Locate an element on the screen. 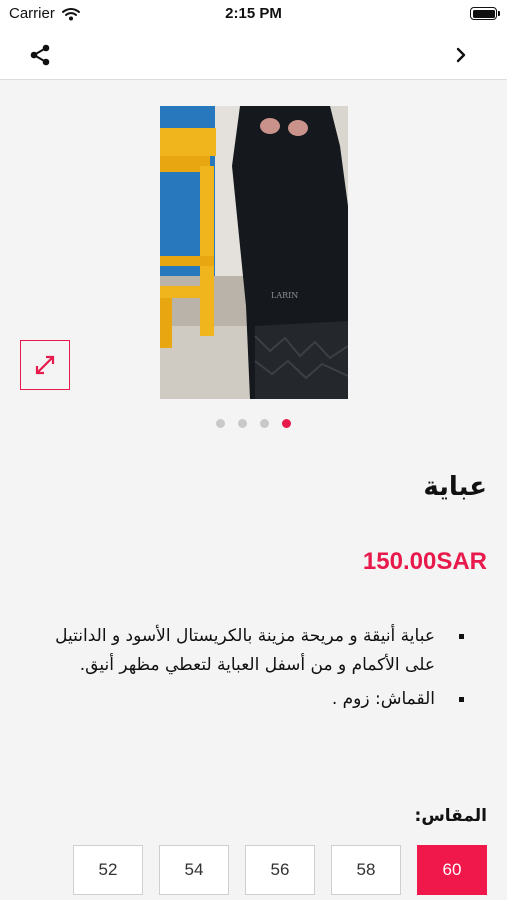 The width and height of the screenshot is (507, 900). expand-arrows-icon is located at coordinates (45, 365).